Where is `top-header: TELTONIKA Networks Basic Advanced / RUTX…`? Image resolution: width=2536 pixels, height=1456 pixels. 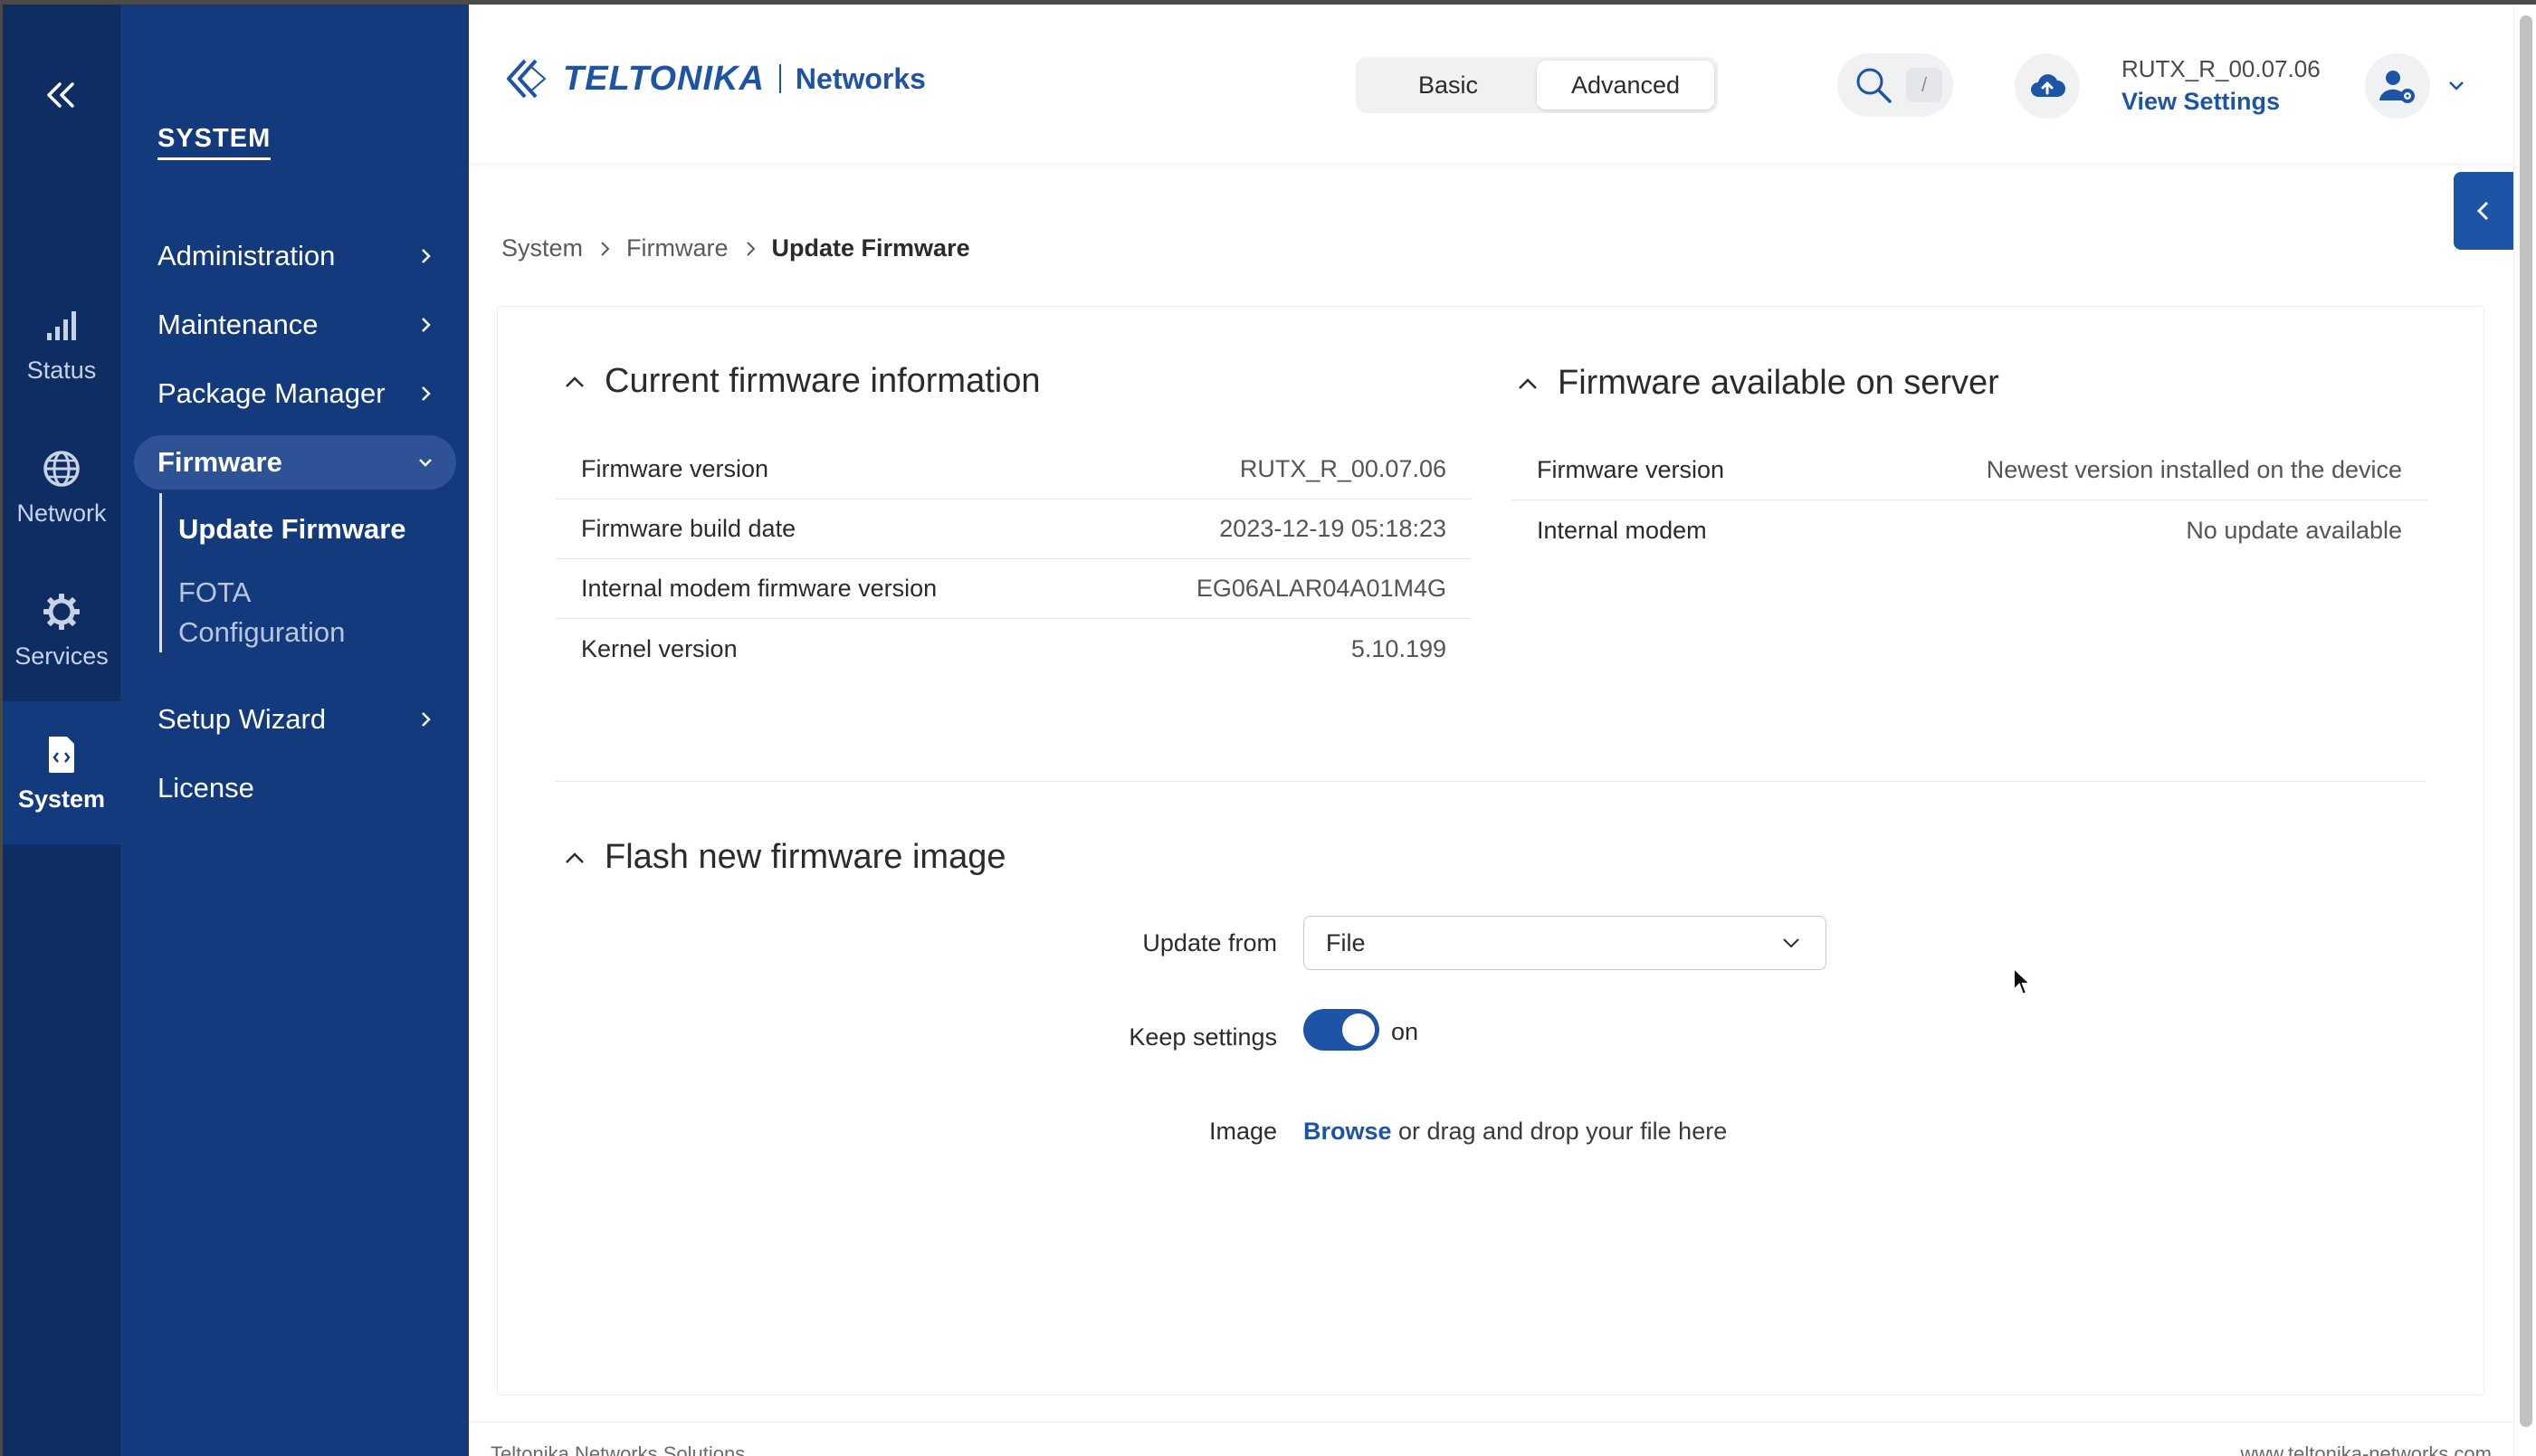 top-header: TELTONIKA Networks Basic Advanced / RUTX… is located at coordinates (1502, 84).